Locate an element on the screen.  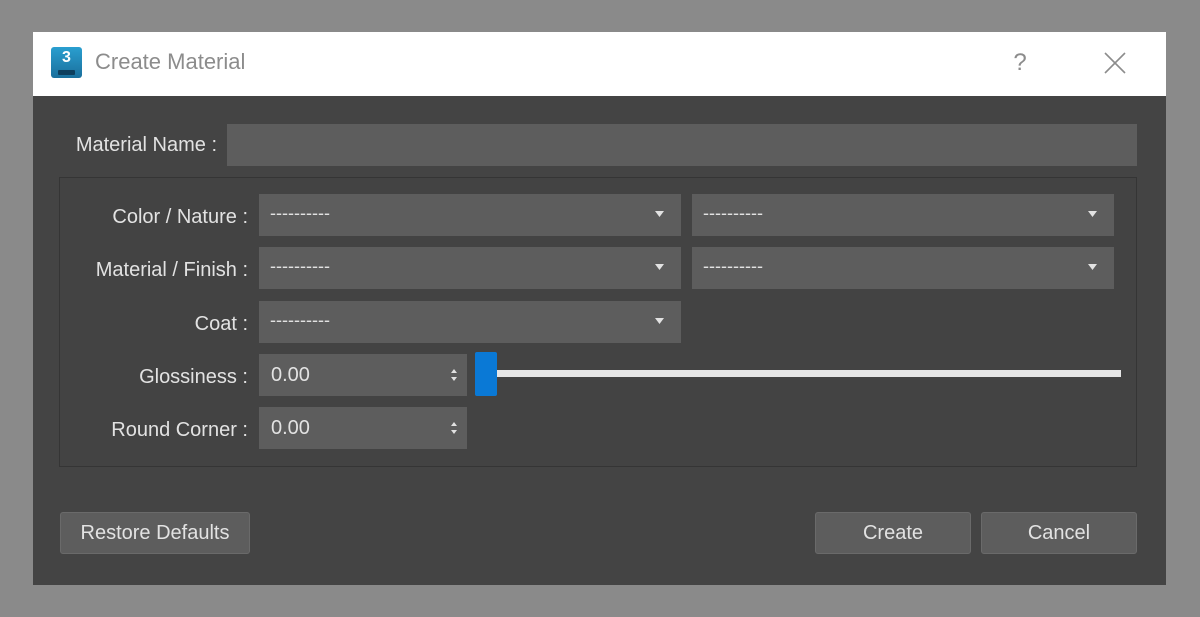
restore-defaults-button: Restore Defaults is located at coordinates (155, 533).